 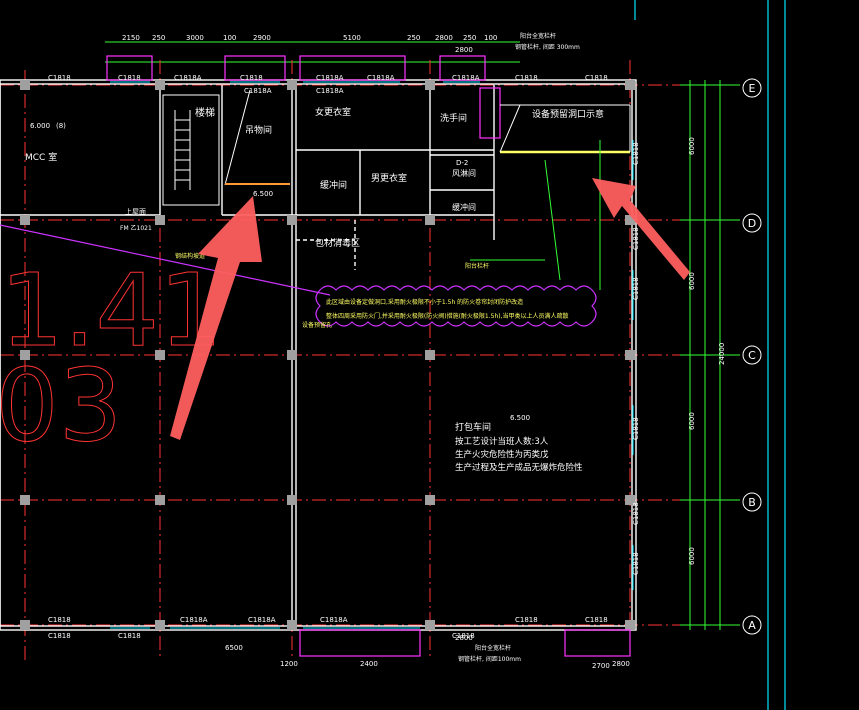 What do you see at coordinates (601, 666) in the screenshot?
I see `dim-bottom-4: 2700` at bounding box center [601, 666].